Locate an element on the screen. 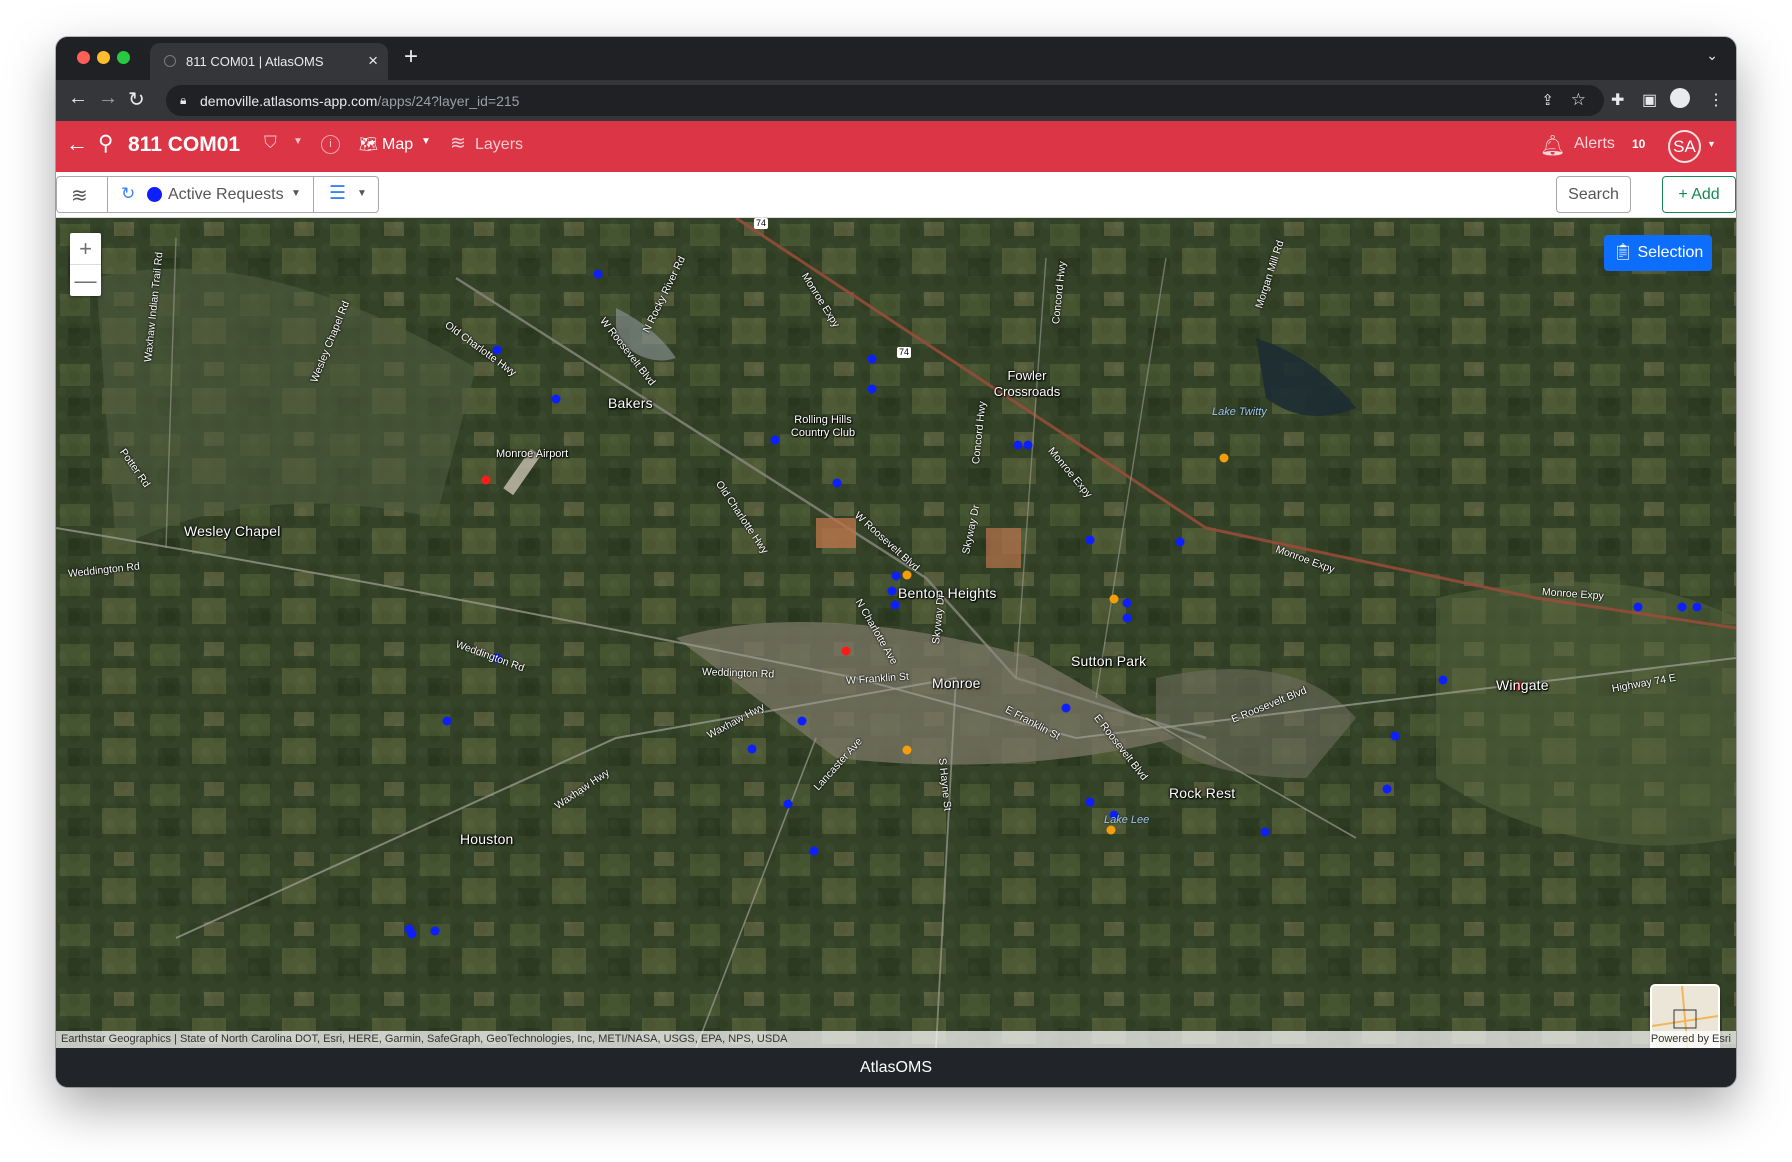 The width and height of the screenshot is (1792, 1162). place-label: Benton Heights is located at coordinates (947, 593).